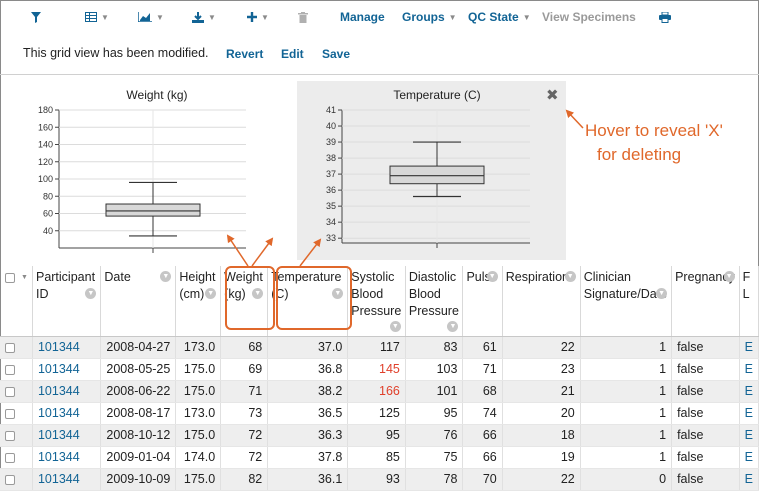 The width and height of the screenshot is (759, 491). Describe the element at coordinates (482, 347) in the screenshot. I see `cell-pulse: 61` at that location.